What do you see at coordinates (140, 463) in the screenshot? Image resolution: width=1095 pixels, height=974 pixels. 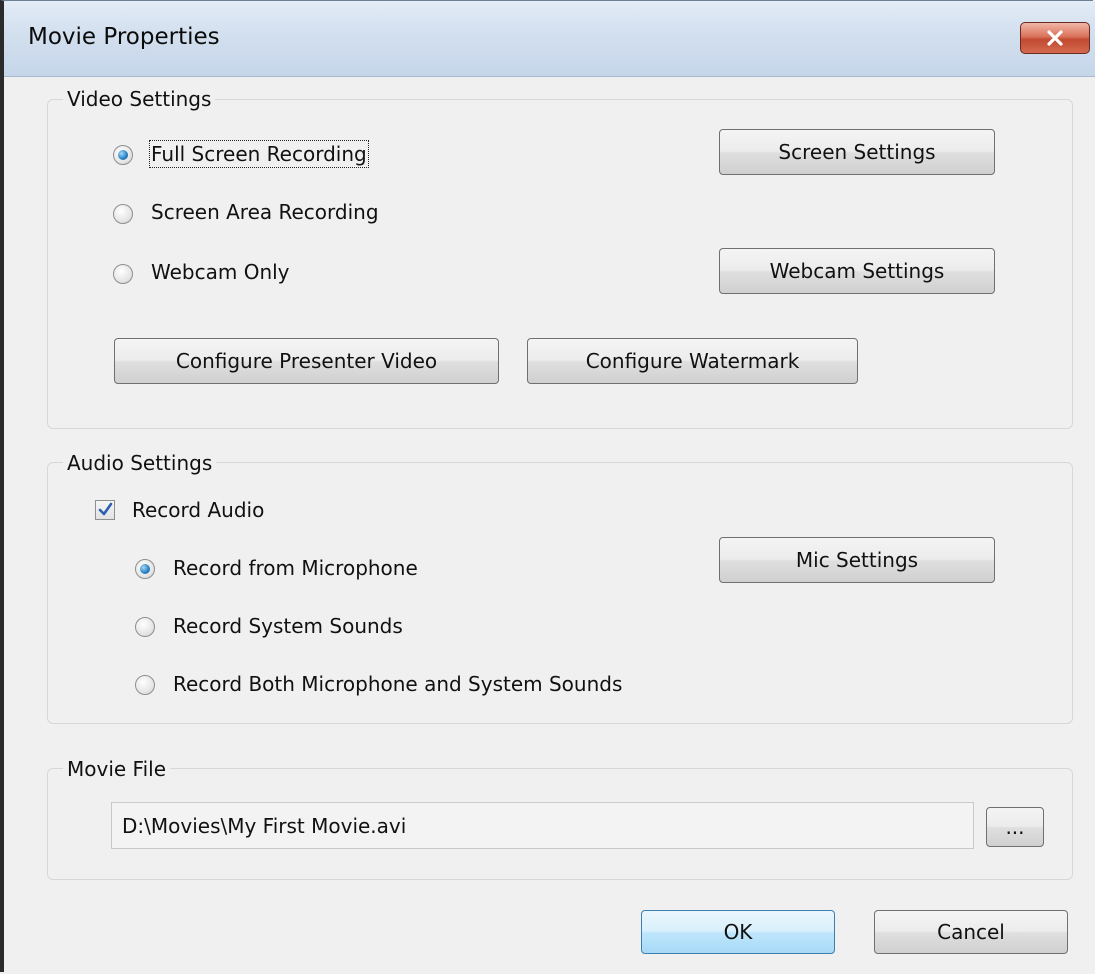 I see `audio-settings-label: Audio Settings` at bounding box center [140, 463].